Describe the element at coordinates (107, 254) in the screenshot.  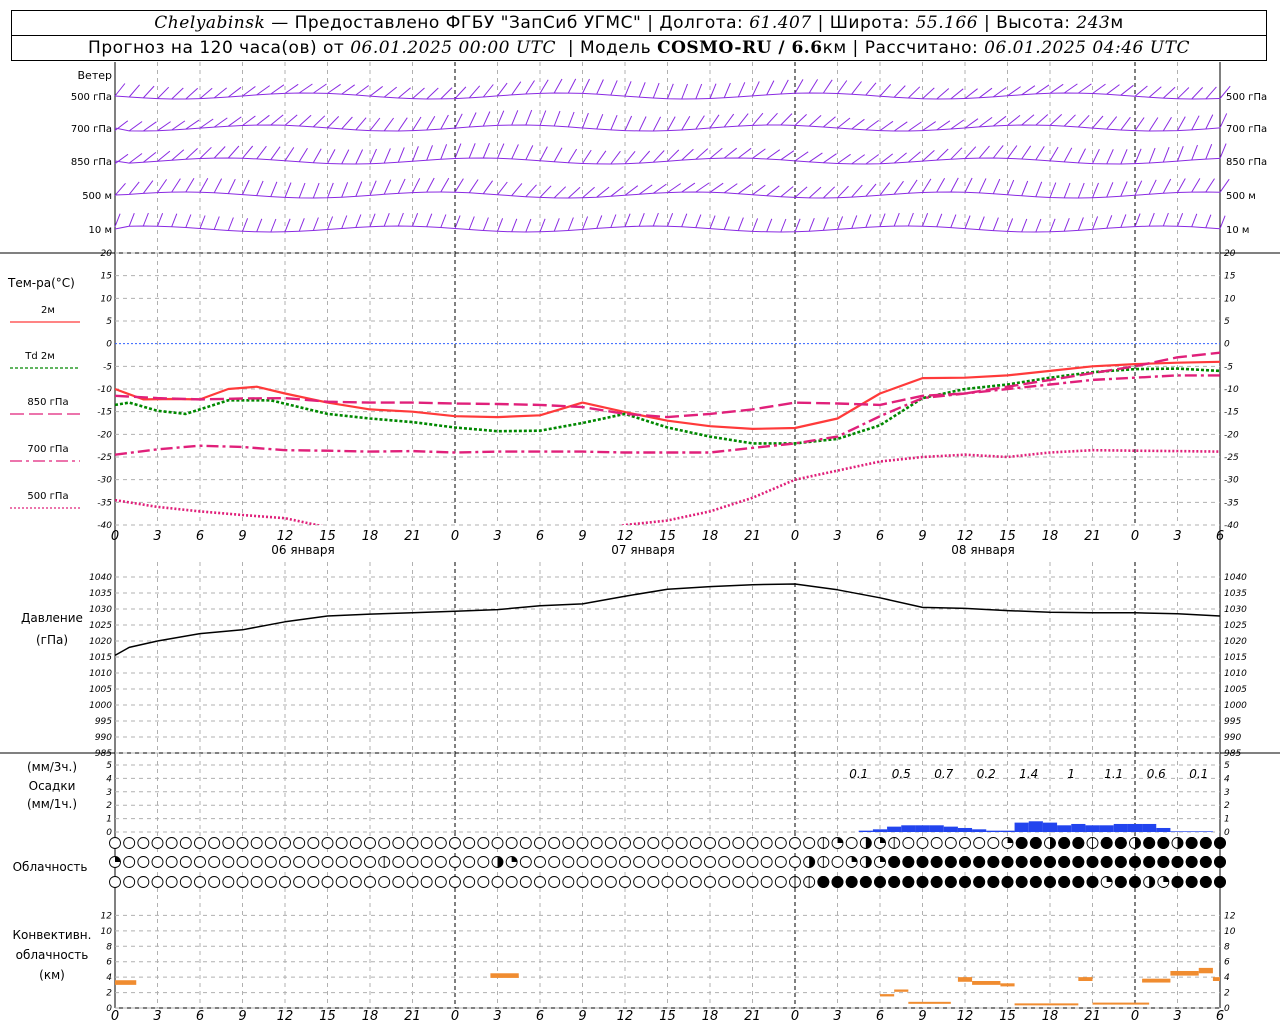
I see `temp-ytick-left: 20` at that location.